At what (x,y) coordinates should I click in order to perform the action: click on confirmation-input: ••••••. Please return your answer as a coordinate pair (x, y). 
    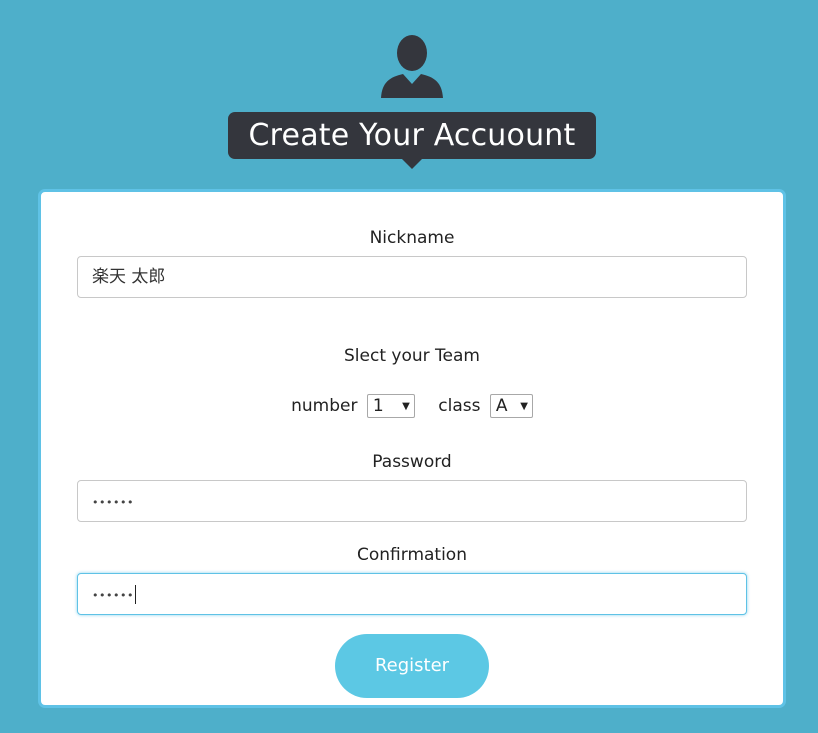
    Looking at the image, I should click on (412, 594).